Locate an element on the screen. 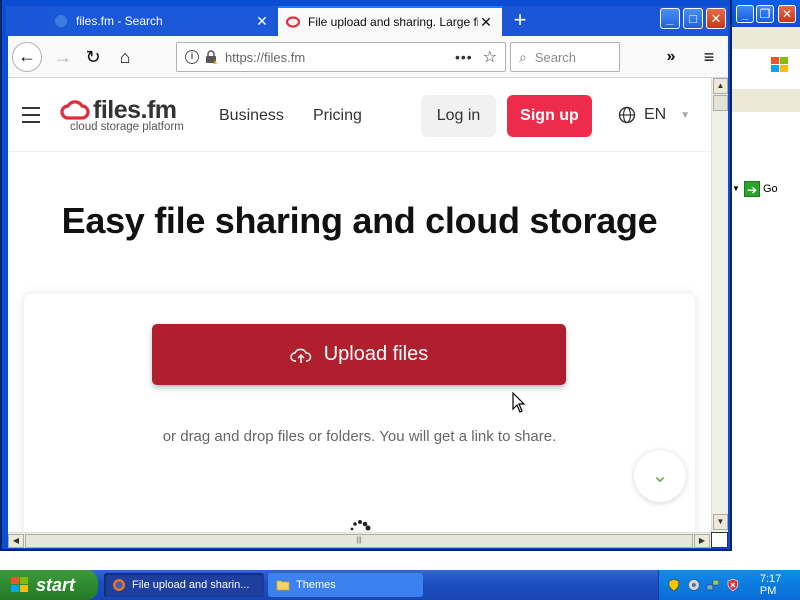 Image resolution: width=800 pixels, height=600 pixels. background-restore-button: ❐ is located at coordinates (765, 14).